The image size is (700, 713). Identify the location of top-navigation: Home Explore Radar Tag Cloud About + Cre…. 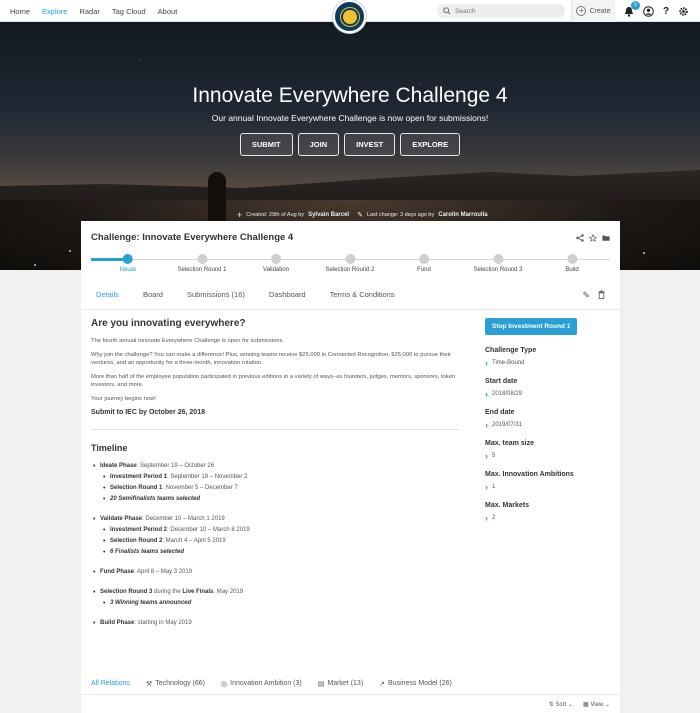
(350, 16).